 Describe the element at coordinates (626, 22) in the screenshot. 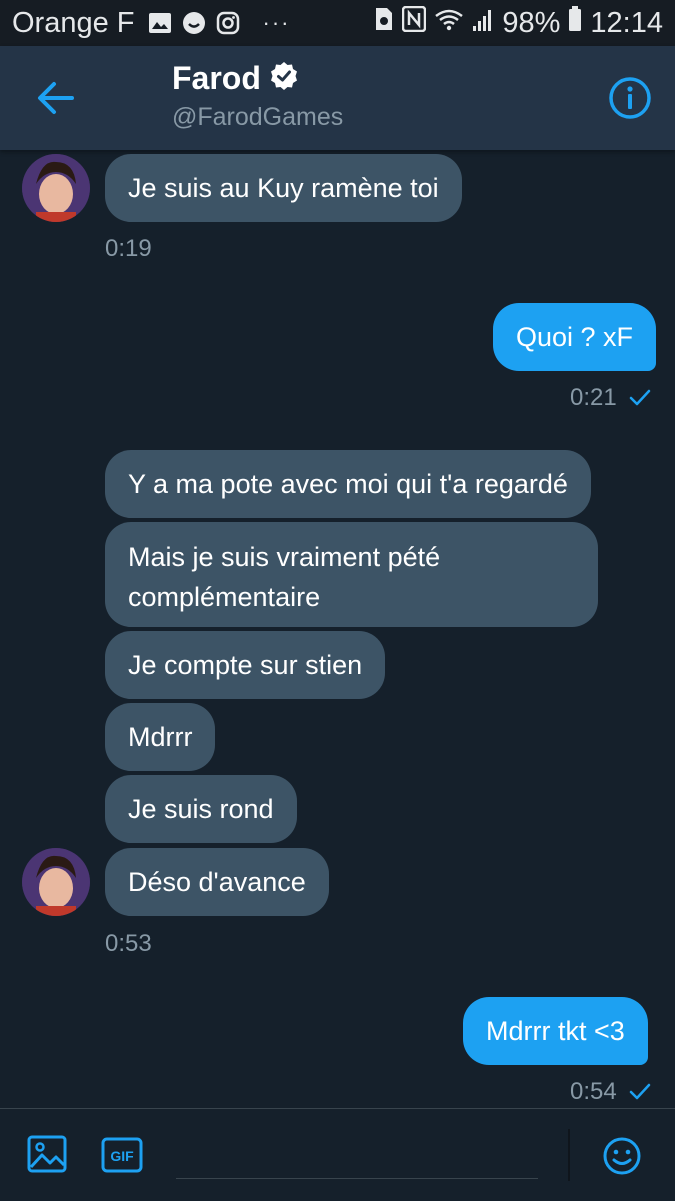

I see `clock: 12:14` at that location.